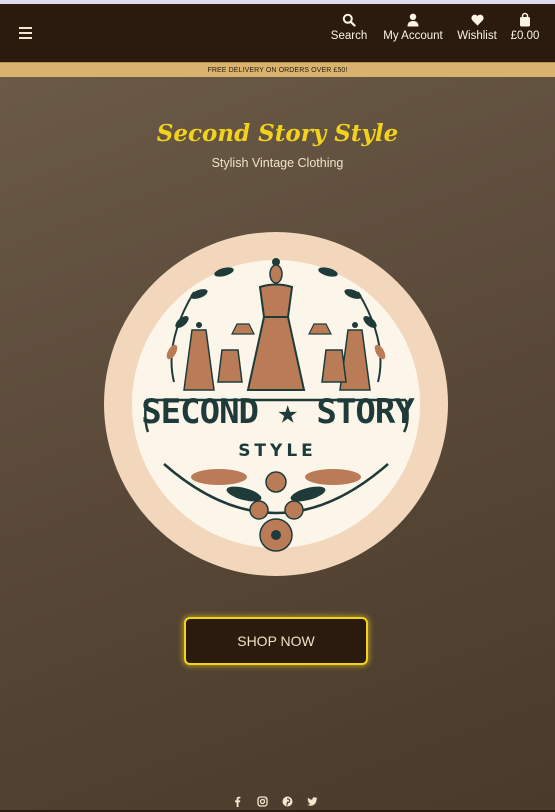 The image size is (555, 812). I want to click on nav-search: Search, so click(349, 32).